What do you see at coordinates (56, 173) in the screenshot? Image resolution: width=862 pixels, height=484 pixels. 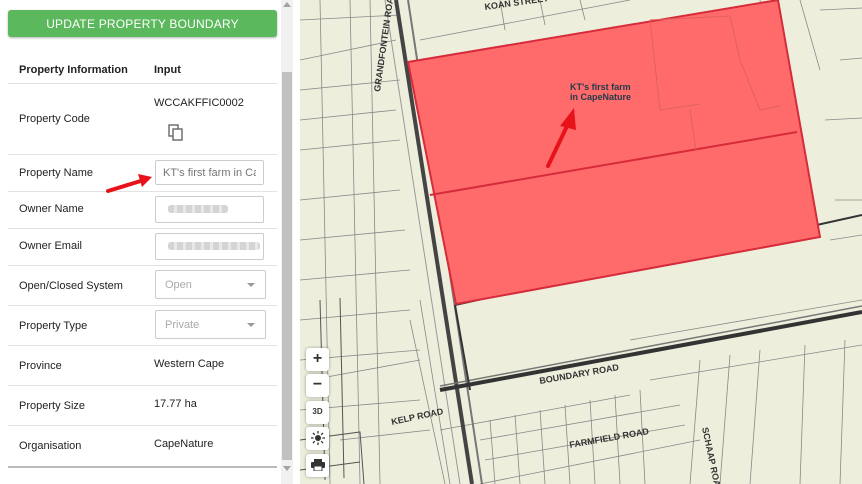 I see `property-name-label: Property Name` at bounding box center [56, 173].